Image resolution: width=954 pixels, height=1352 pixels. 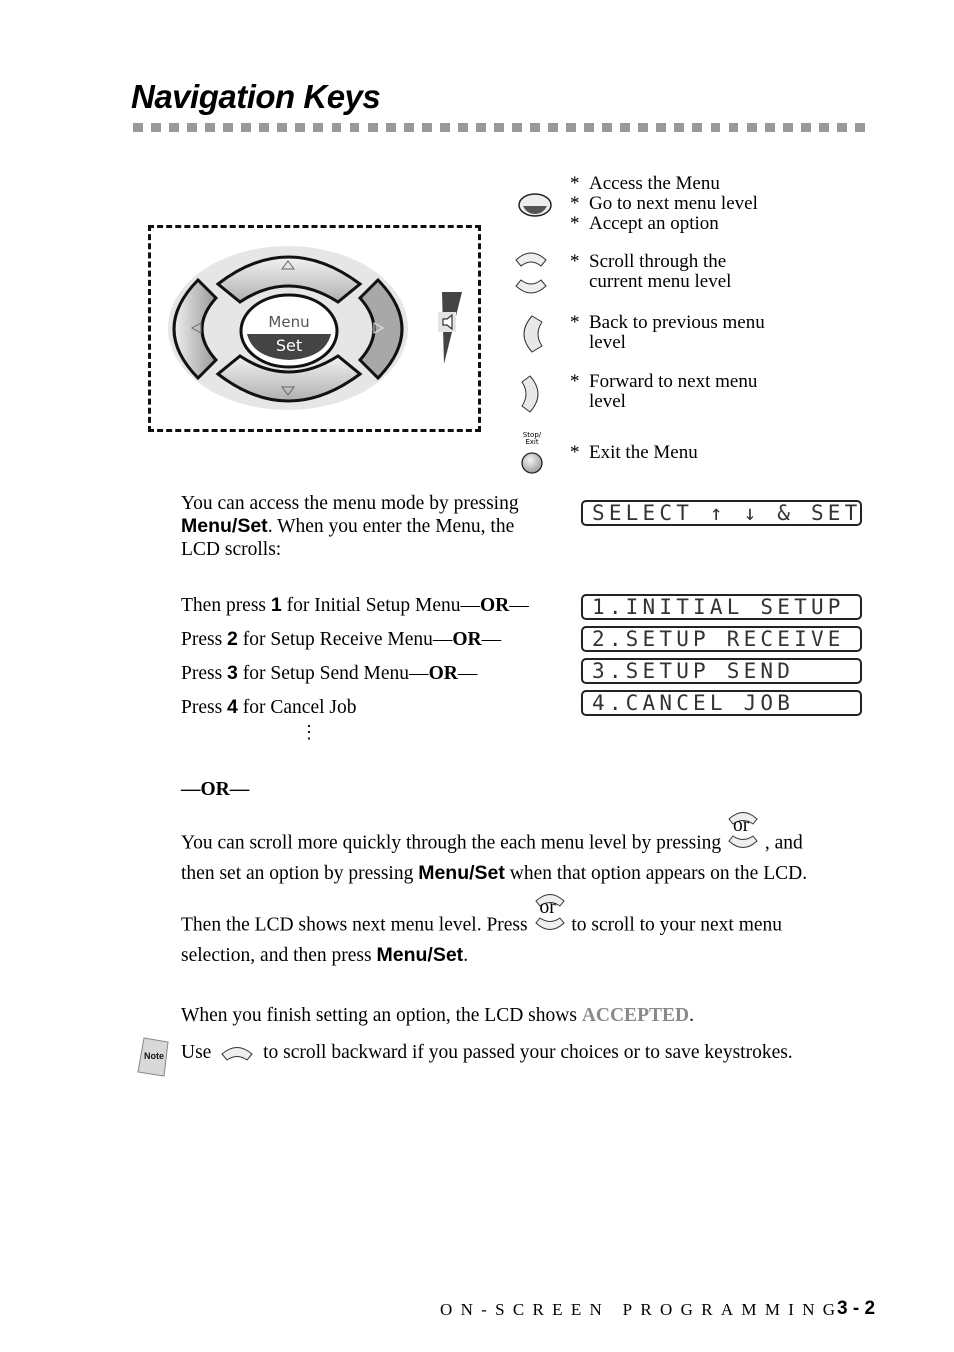 What do you see at coordinates (329, 673) in the screenshot?
I see `menu-option-line-3: Press 3 for Setup Send Menu—OR—` at bounding box center [329, 673].